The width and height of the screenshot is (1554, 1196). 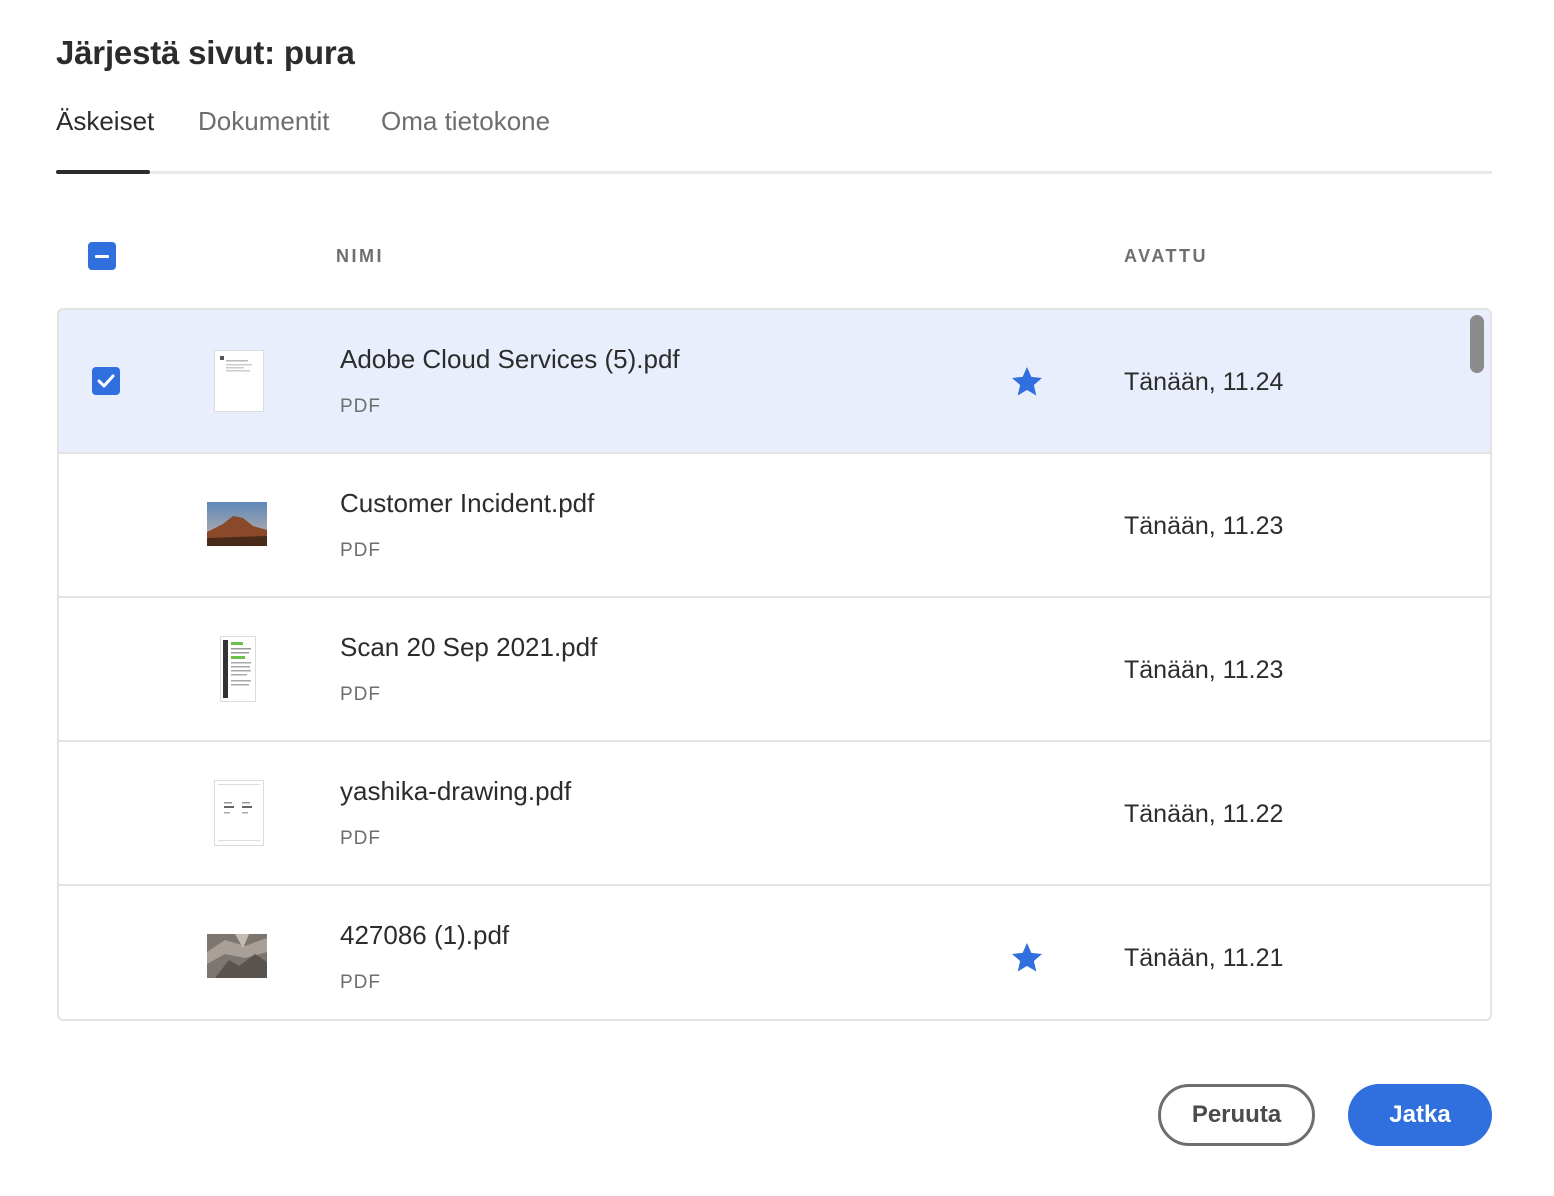 I want to click on cancel-button: Peruuta, so click(x=1236, y=1115).